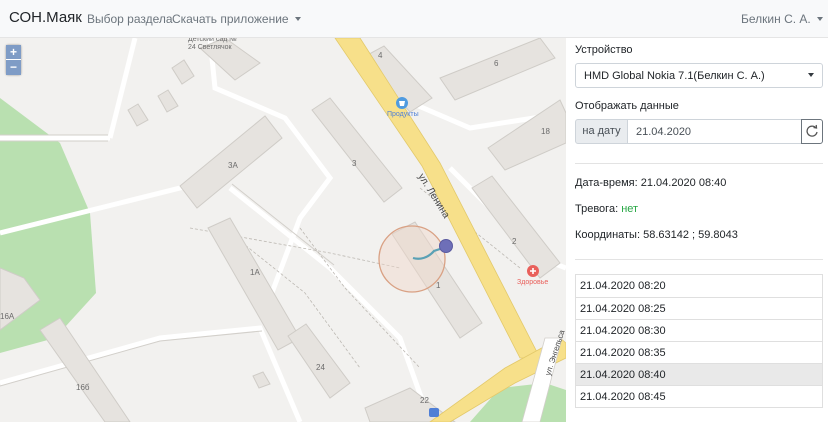 This screenshot has width=828, height=422. I want to click on datetime-text: Дата-время: 21.04.2020 08:40, so click(651, 183).